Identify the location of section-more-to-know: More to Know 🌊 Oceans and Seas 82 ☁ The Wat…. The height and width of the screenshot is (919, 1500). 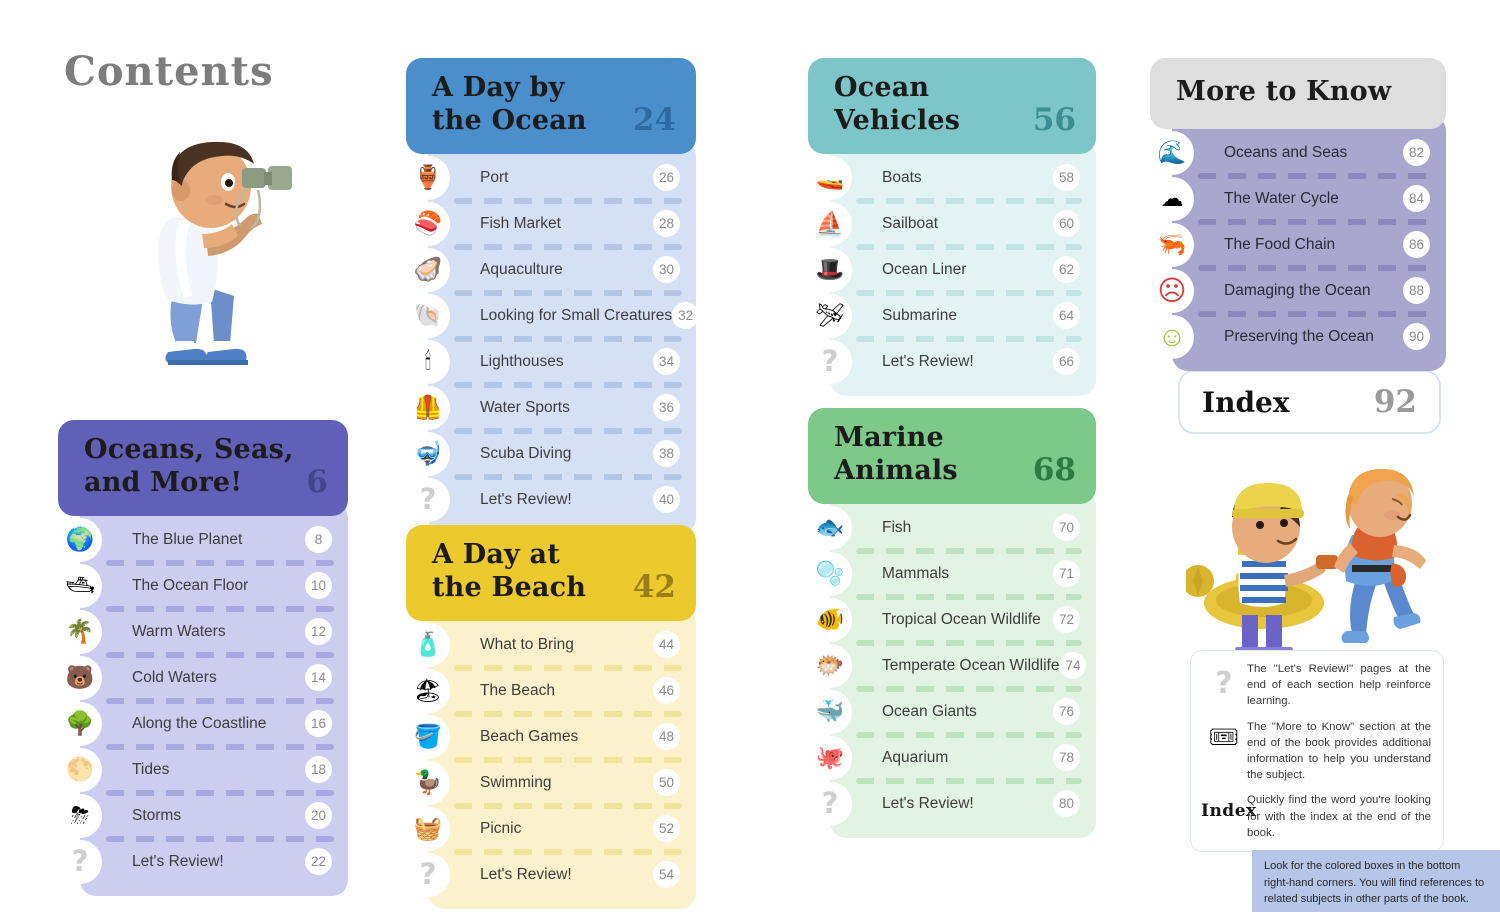
(1298, 214).